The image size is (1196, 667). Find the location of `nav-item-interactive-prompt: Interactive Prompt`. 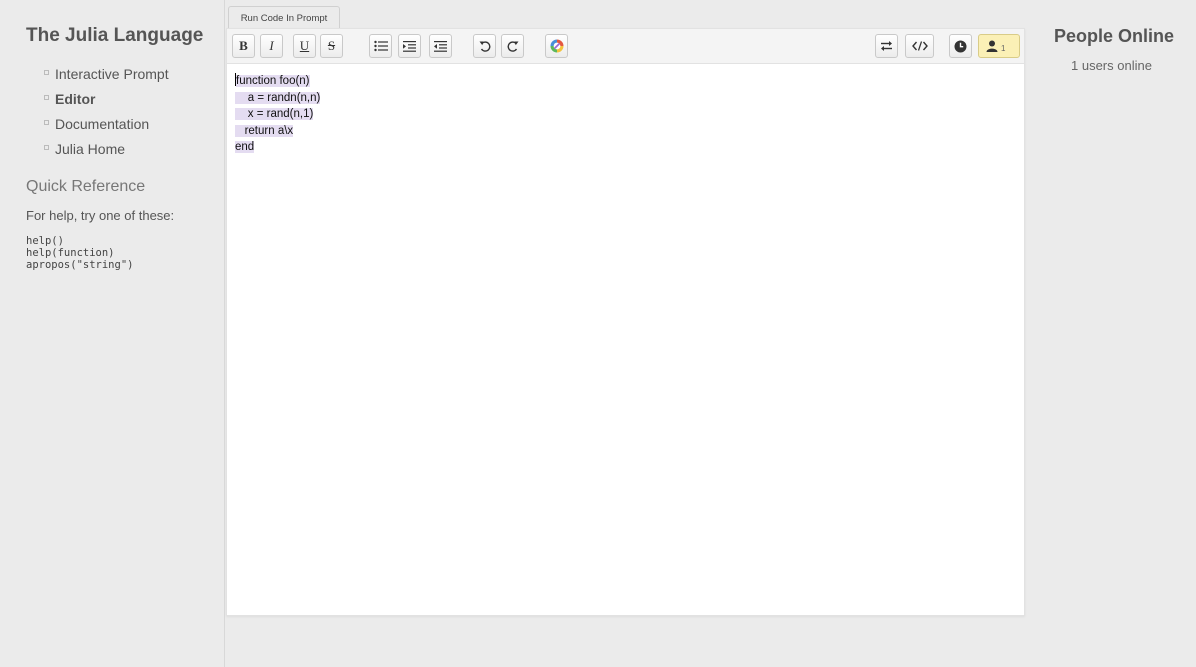

nav-item-interactive-prompt: Interactive Prompt is located at coordinates (106, 73).